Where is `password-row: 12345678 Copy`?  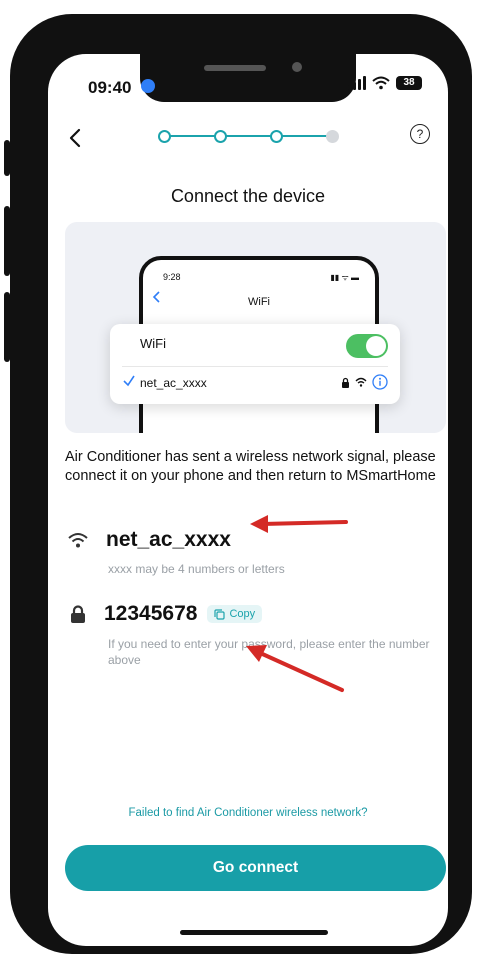 password-row: 12345678 Copy is located at coordinates (166, 614).